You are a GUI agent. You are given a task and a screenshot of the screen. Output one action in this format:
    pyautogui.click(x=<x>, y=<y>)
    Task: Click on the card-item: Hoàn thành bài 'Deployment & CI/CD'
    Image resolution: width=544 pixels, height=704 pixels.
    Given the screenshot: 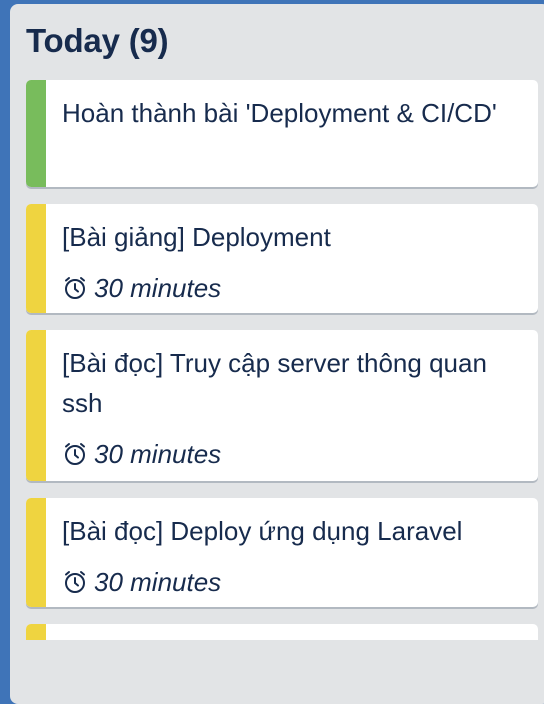 What is the action you would take?
    pyautogui.click(x=282, y=133)
    